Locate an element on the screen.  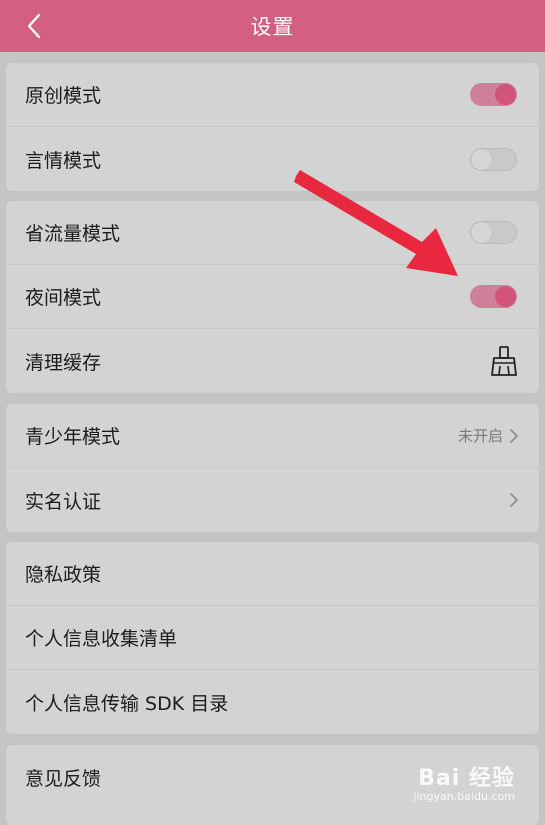
setting-label: 青少年模式 is located at coordinates (73, 437).